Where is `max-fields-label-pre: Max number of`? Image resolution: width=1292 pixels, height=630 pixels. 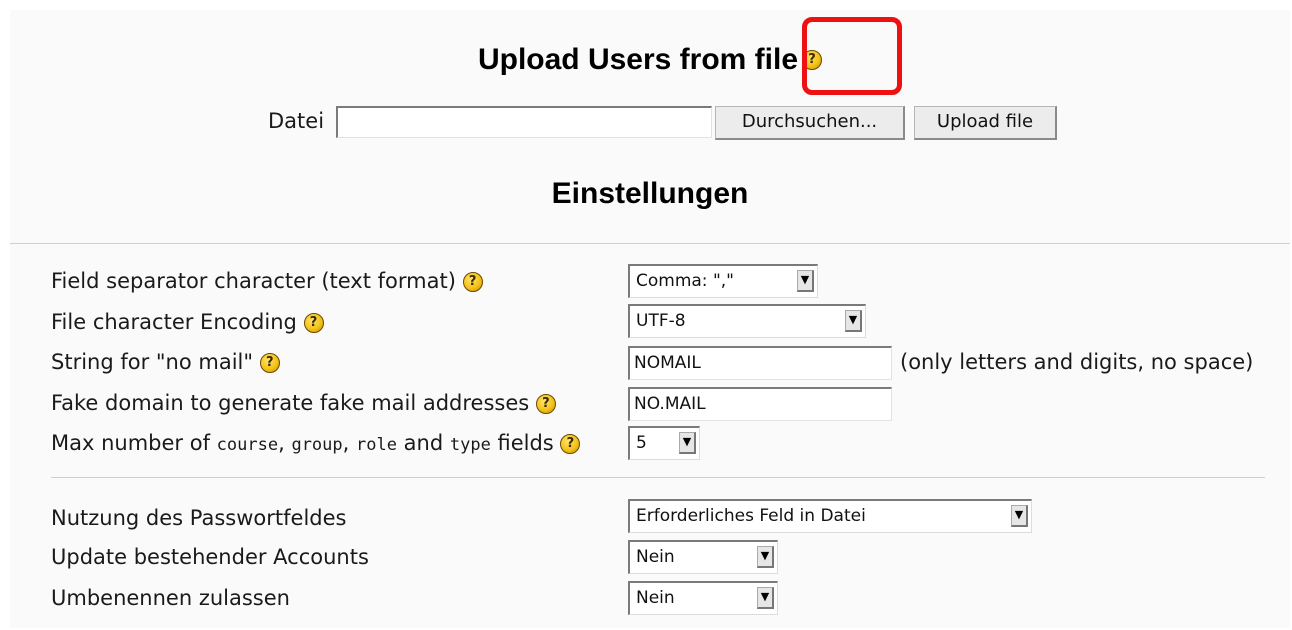
max-fields-label-pre: Max number of is located at coordinates (130, 443).